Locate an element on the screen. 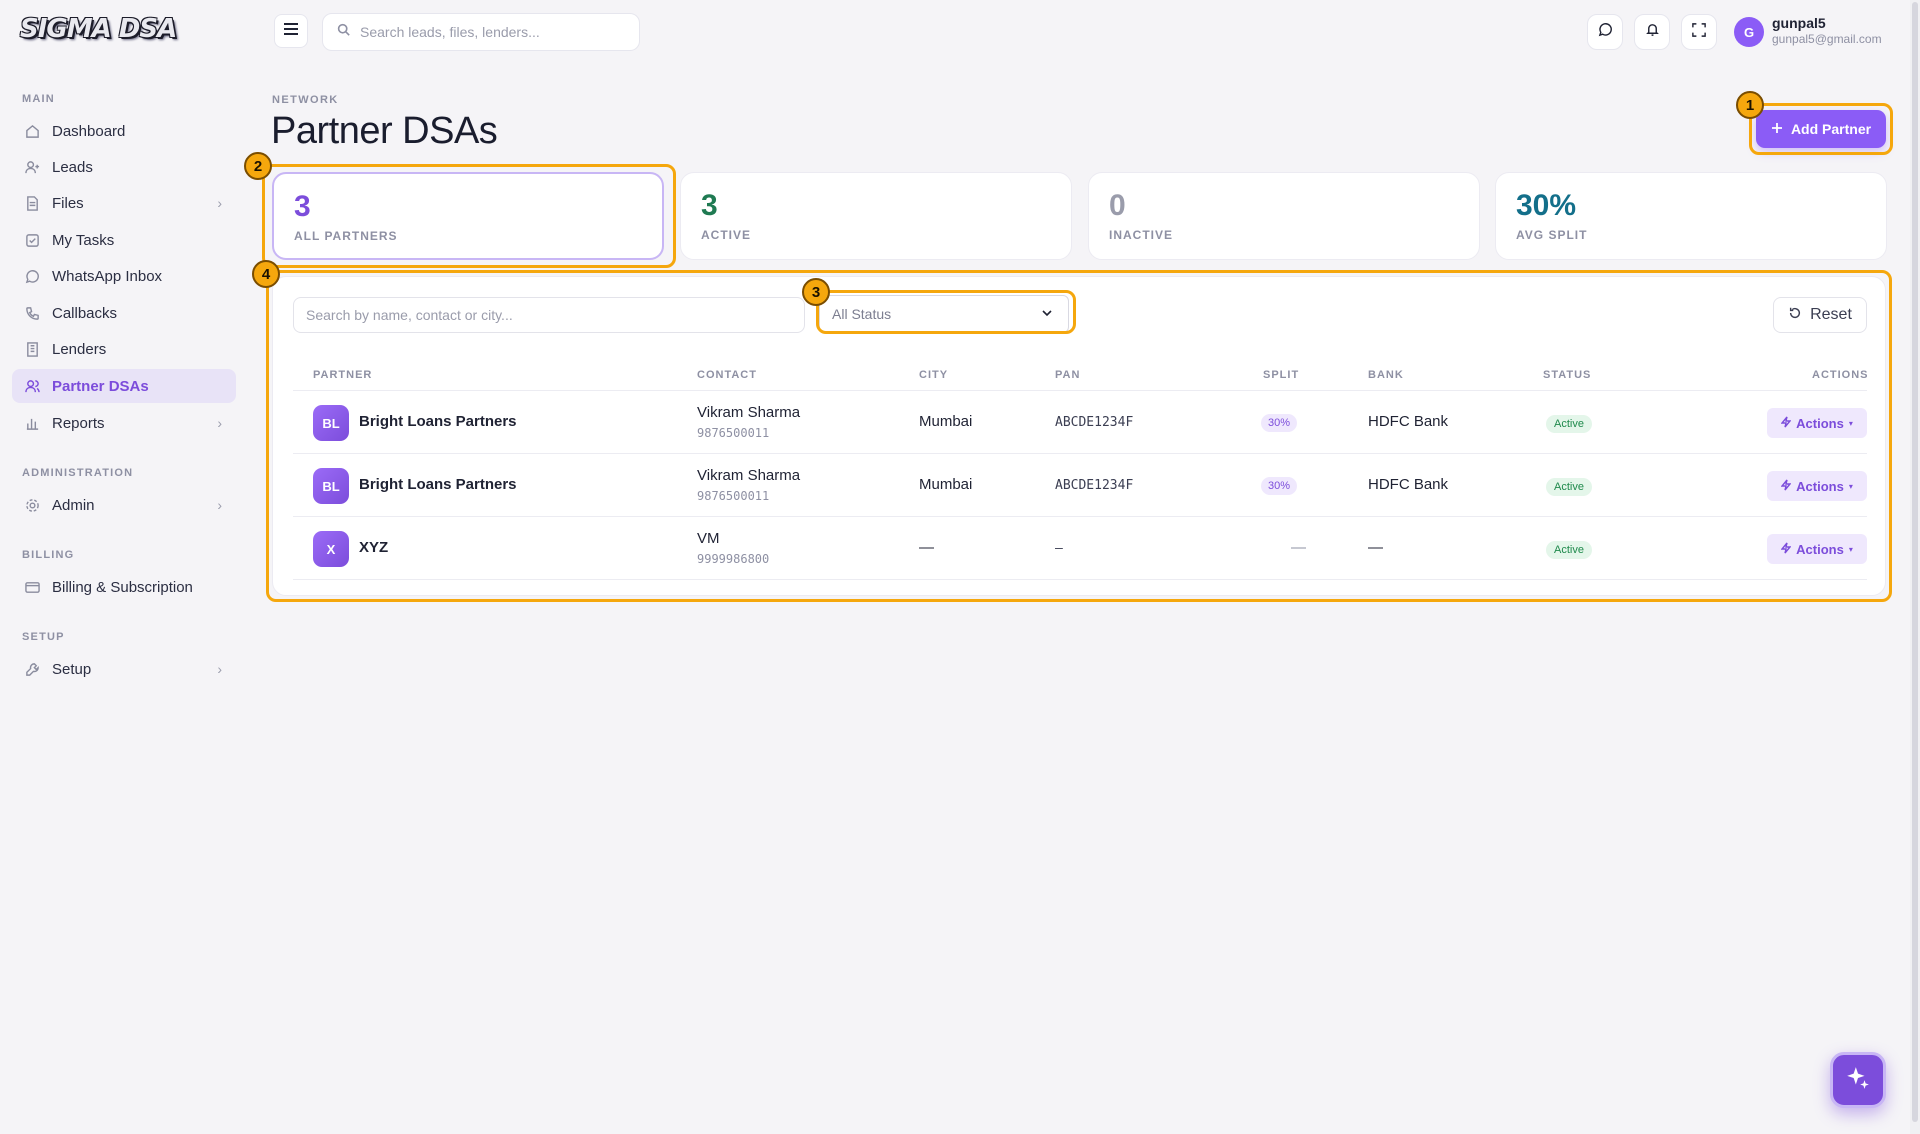 The image size is (1920, 1134). users-icon is located at coordinates (32, 386).